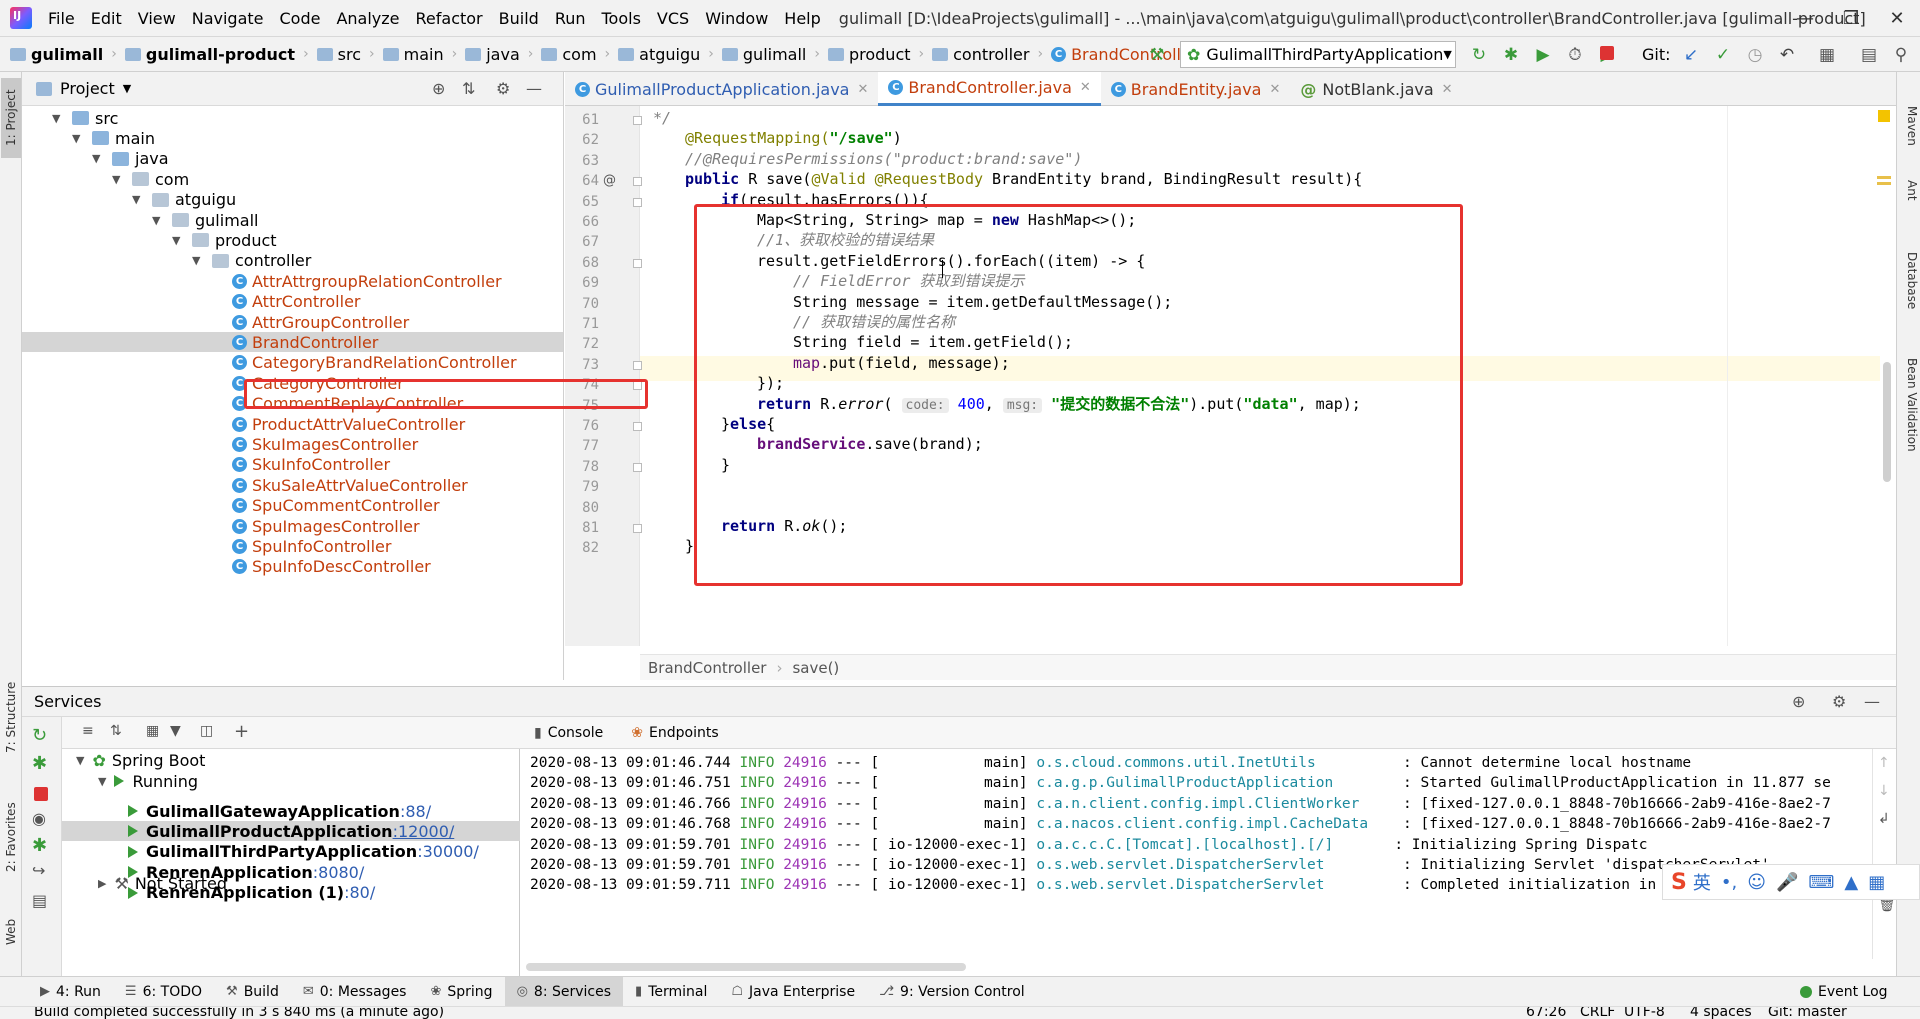  Describe the element at coordinates (673, 18) in the screenshot. I see `menu-vcs: VCS` at that location.